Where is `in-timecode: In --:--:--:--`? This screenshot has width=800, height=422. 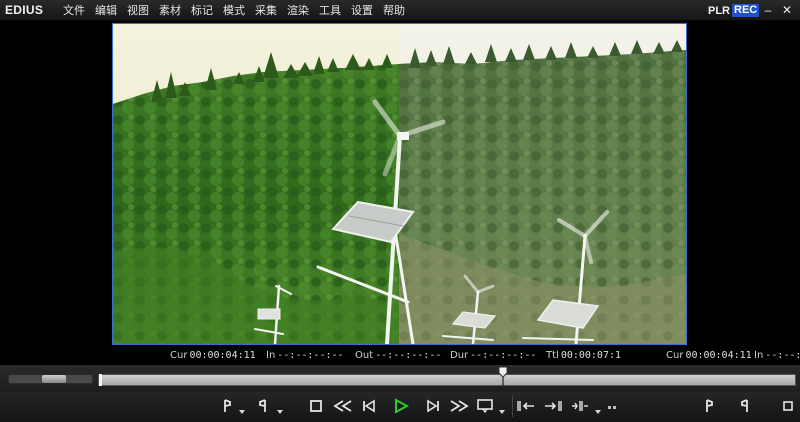 in-timecode: In --:--:--:-- is located at coordinates (305, 355).